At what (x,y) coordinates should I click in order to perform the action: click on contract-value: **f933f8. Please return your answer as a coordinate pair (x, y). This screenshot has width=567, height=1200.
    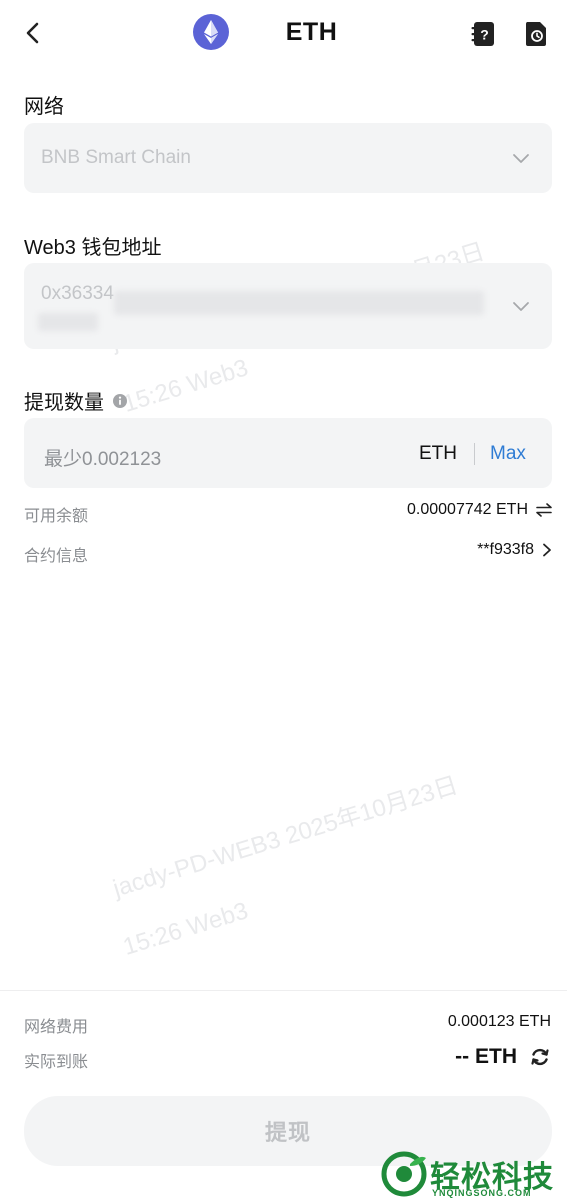
    Looking at the image, I should click on (514, 550).